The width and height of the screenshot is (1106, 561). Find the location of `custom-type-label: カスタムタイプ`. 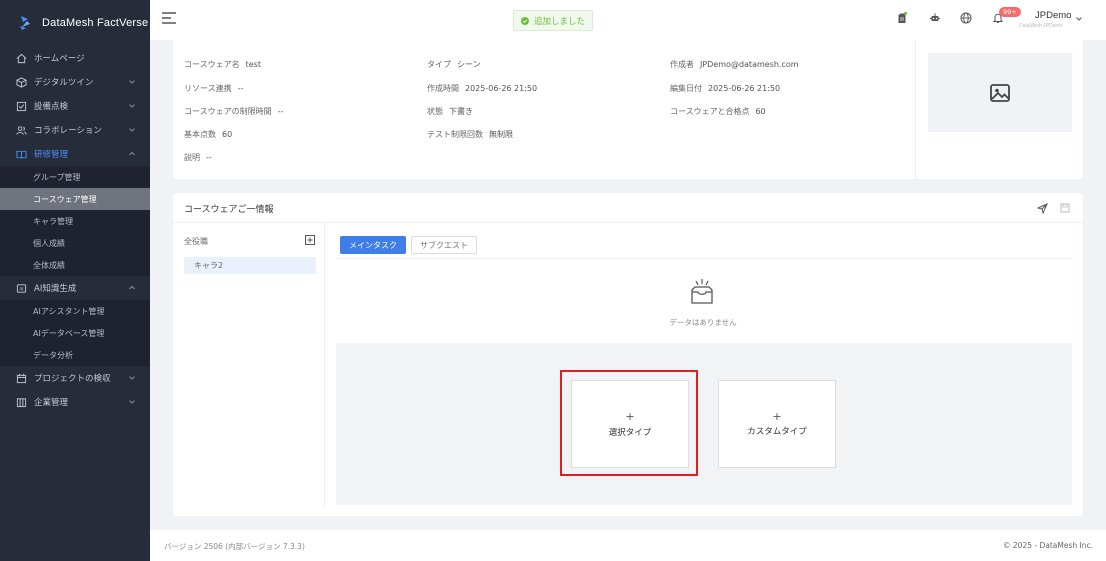

custom-type-label: カスタムタイプ is located at coordinates (777, 431).